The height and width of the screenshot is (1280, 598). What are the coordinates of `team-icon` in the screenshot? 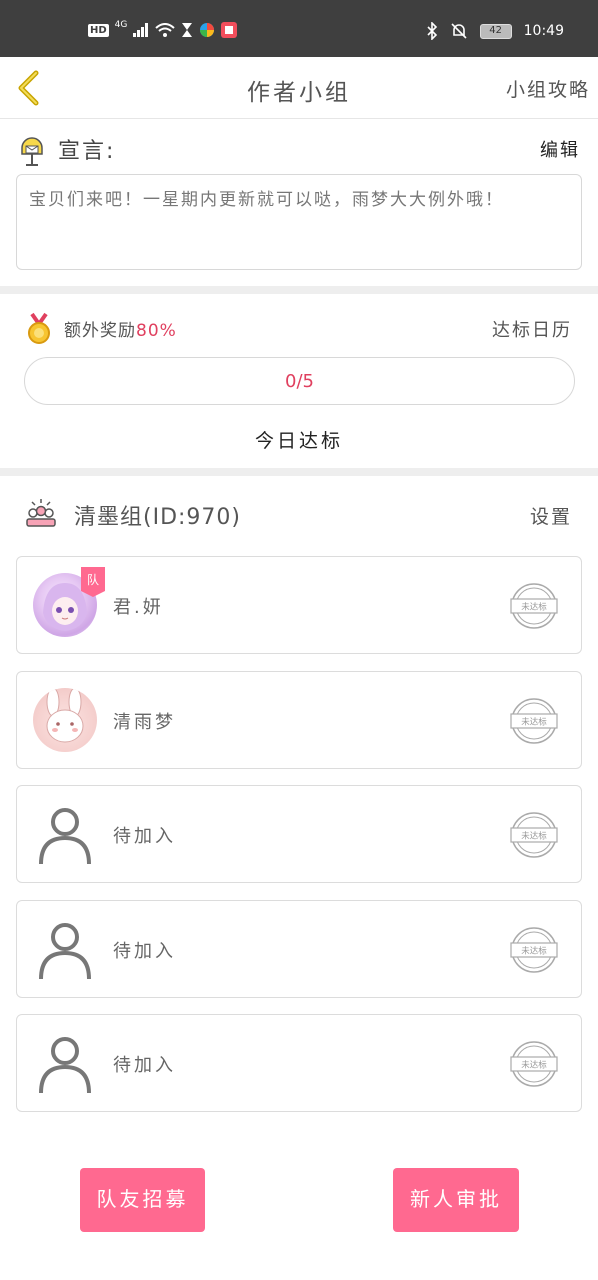 It's located at (41, 513).